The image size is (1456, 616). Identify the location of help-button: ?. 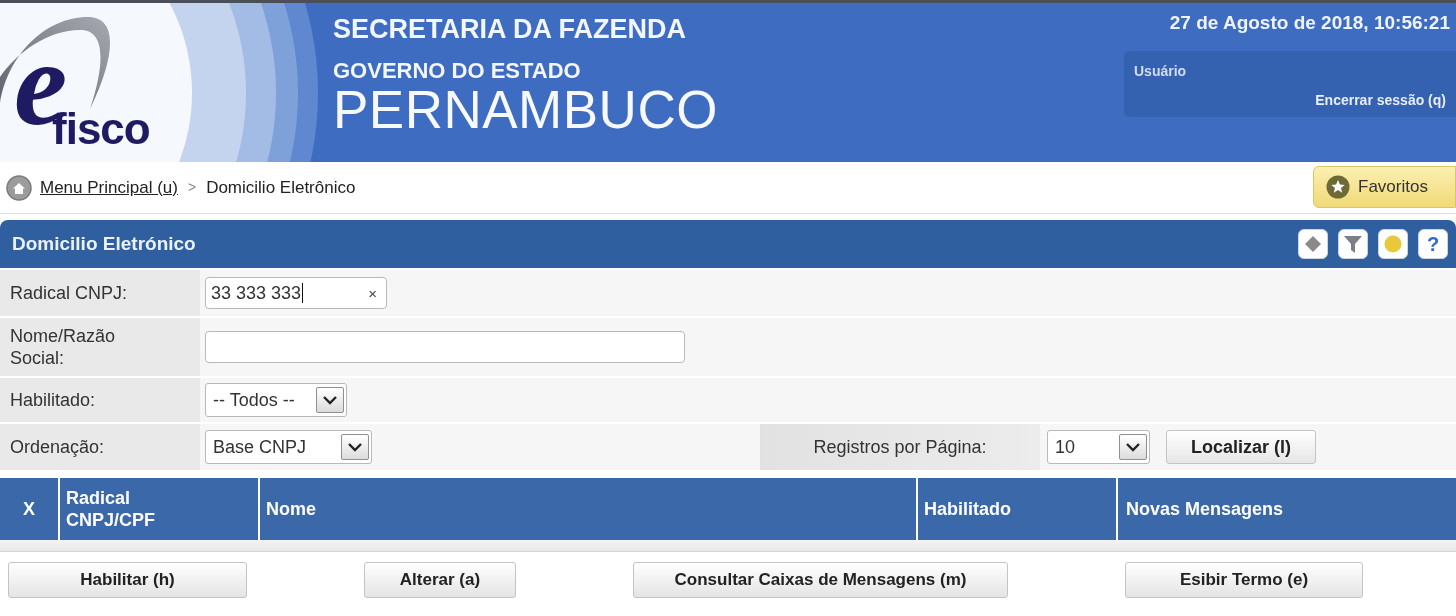
(1433, 244).